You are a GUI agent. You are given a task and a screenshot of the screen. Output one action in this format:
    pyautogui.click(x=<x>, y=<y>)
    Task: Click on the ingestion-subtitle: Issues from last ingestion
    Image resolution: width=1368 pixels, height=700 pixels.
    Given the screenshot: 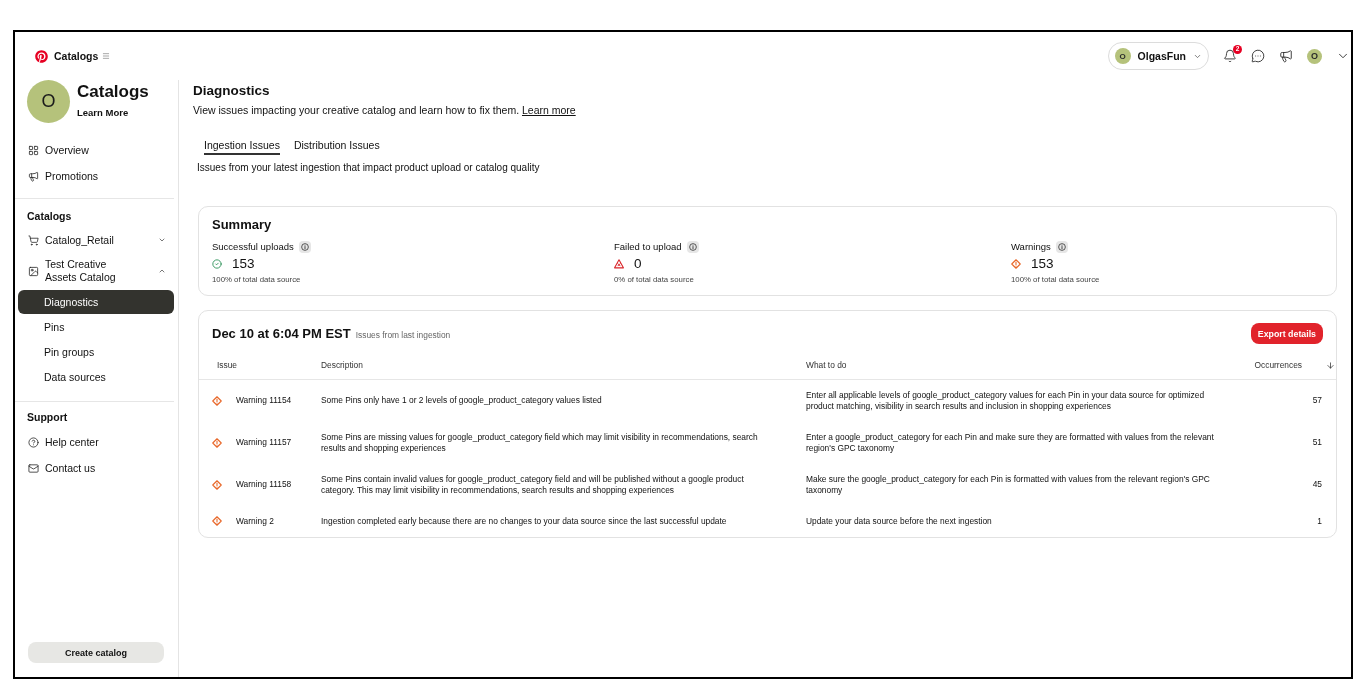 What is the action you would take?
    pyautogui.click(x=403, y=334)
    